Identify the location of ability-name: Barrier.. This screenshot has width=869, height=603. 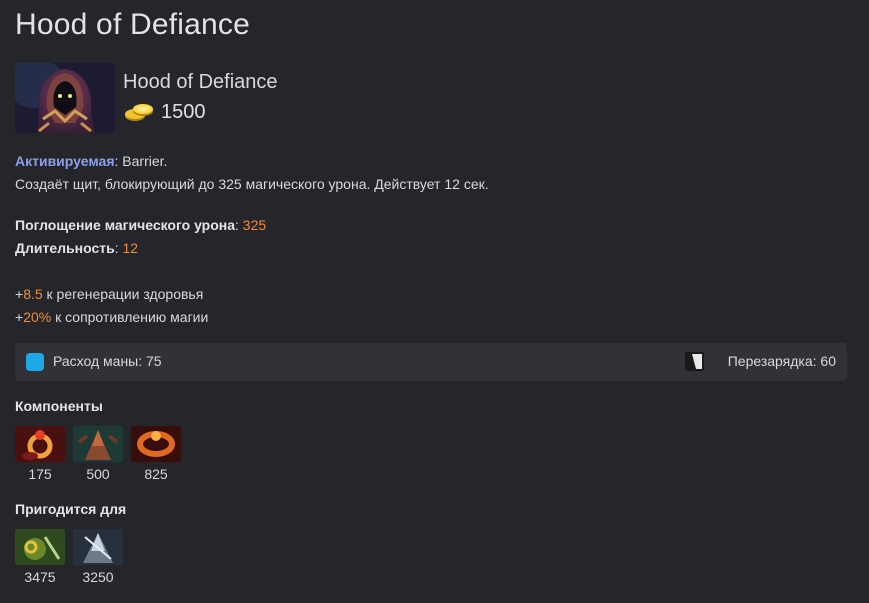
(145, 161).